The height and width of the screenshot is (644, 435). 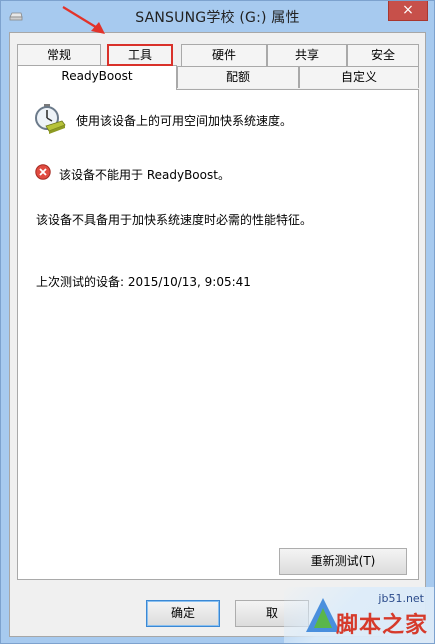 I want to click on watermark-url: jb51.net, so click(x=401, y=598).